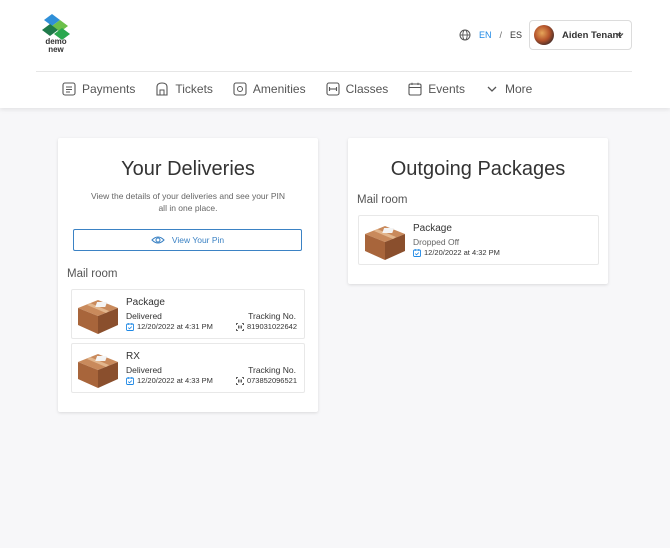 The image size is (670, 548). I want to click on package-name: RX, so click(133, 356).